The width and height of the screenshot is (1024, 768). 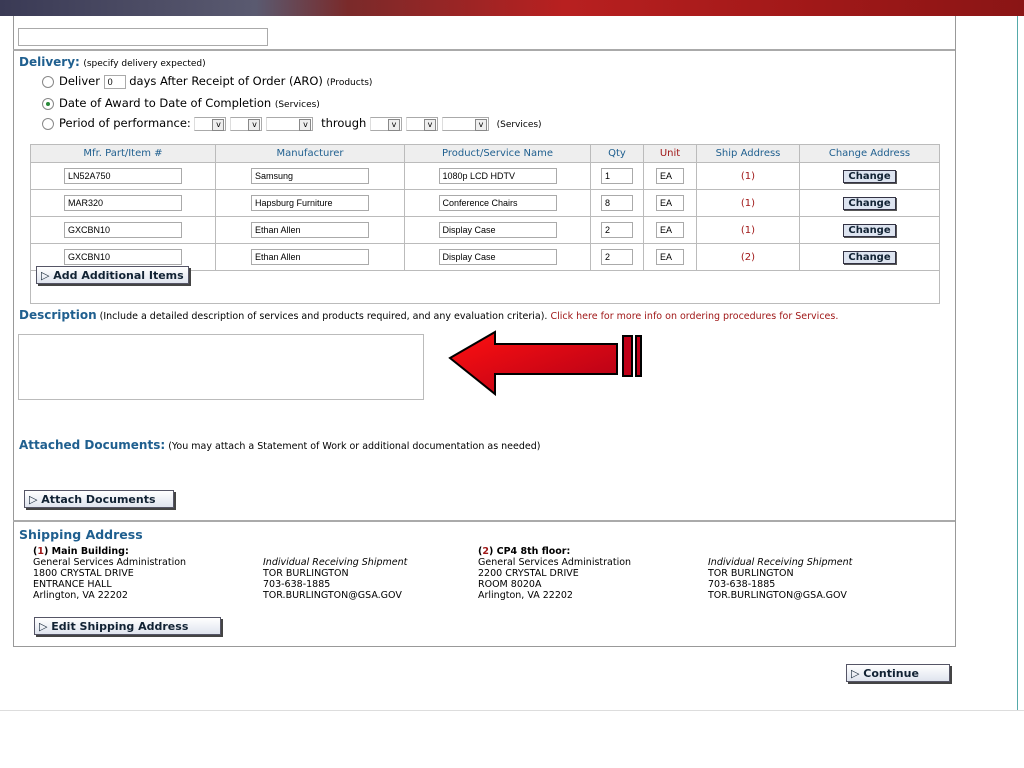 I want to click on radio-period, so click(x=48, y=123).